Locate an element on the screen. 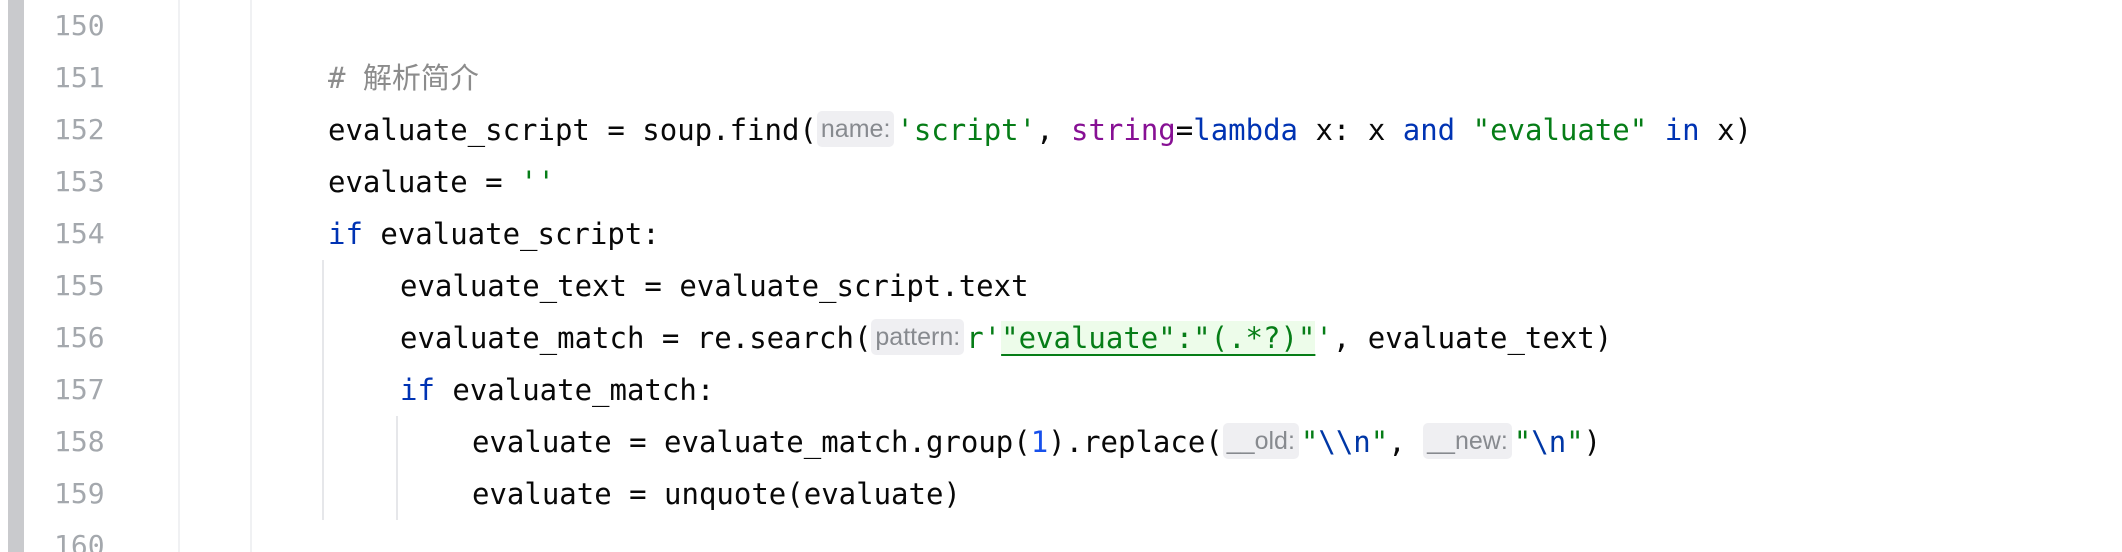 This screenshot has height=552, width=2122. keyword-lambda: lambda is located at coordinates (1245, 130).